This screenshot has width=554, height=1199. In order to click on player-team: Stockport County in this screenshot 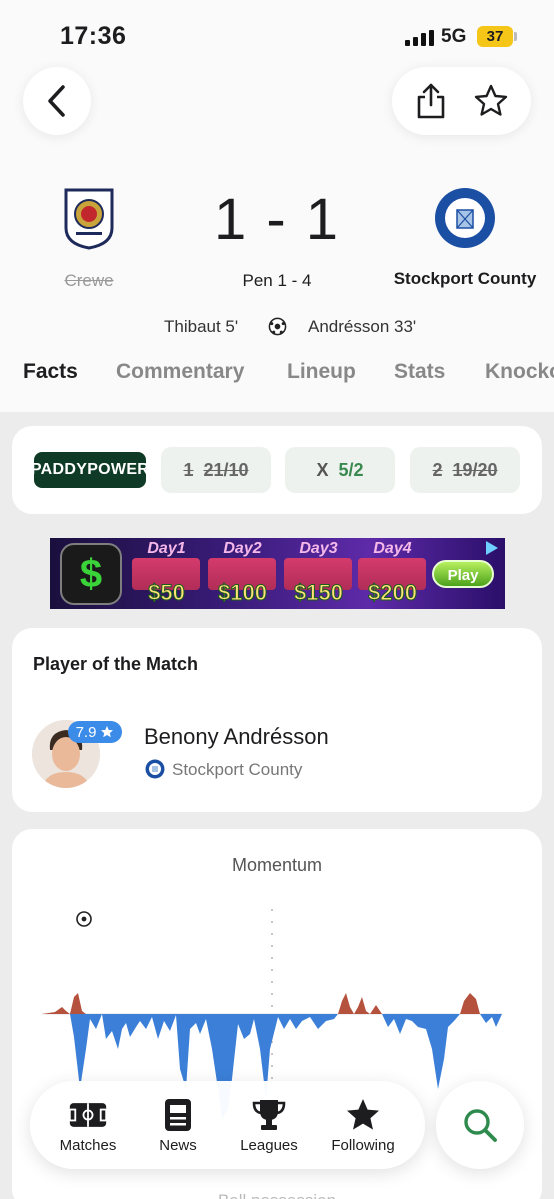, I will do `click(237, 769)`.